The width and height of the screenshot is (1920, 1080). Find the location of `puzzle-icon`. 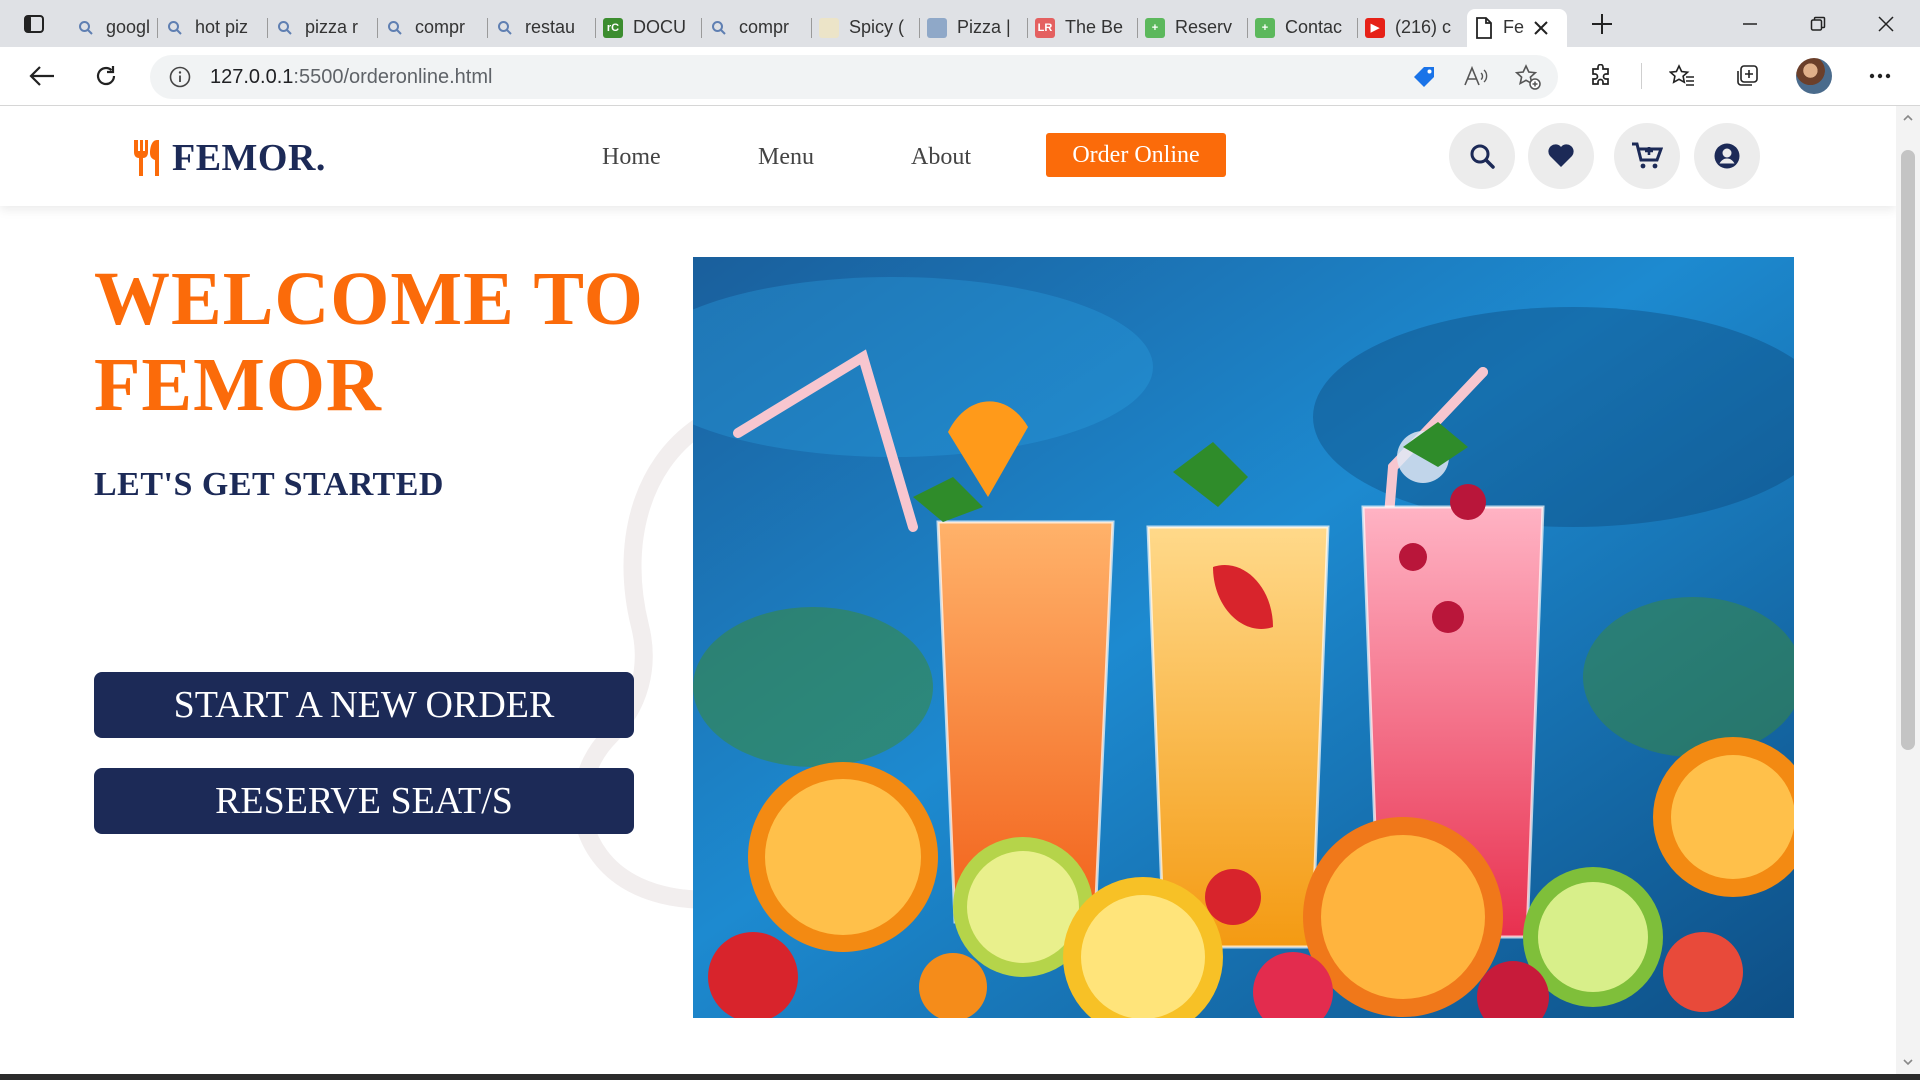

puzzle-icon is located at coordinates (1600, 74).